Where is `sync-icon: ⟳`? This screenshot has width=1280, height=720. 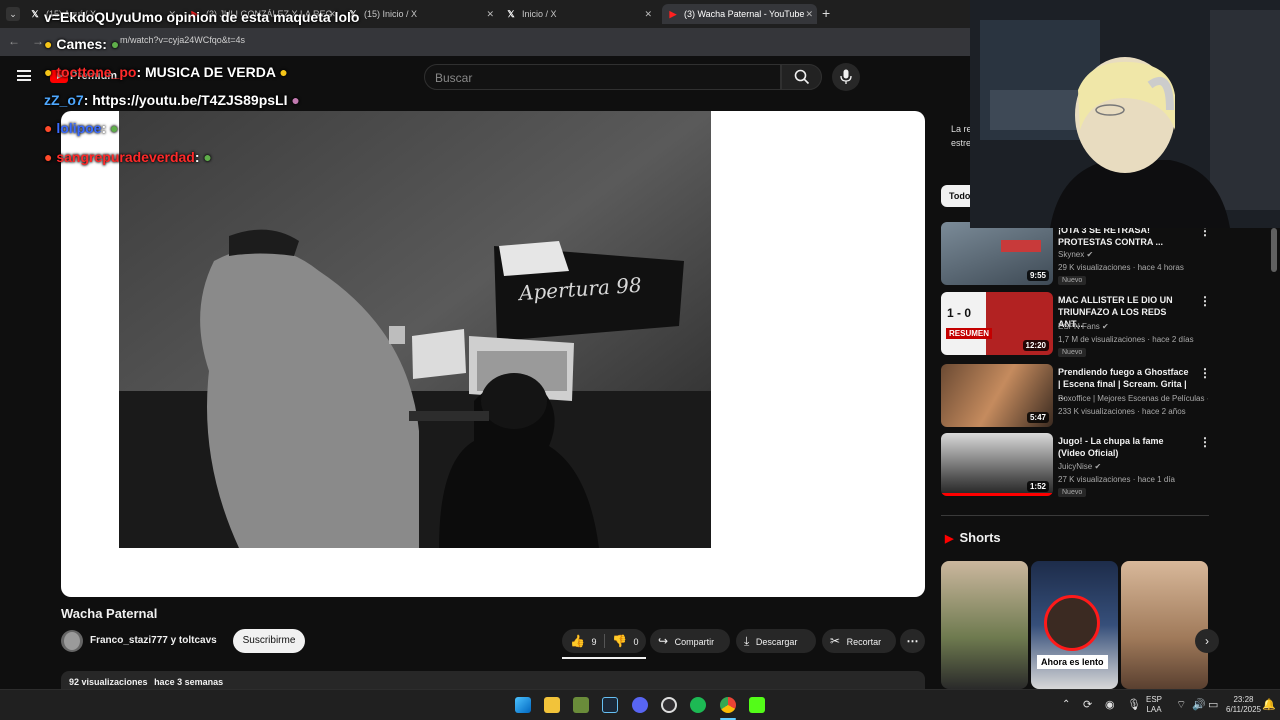
sync-icon: ⟳ is located at coordinates (1087, 704).